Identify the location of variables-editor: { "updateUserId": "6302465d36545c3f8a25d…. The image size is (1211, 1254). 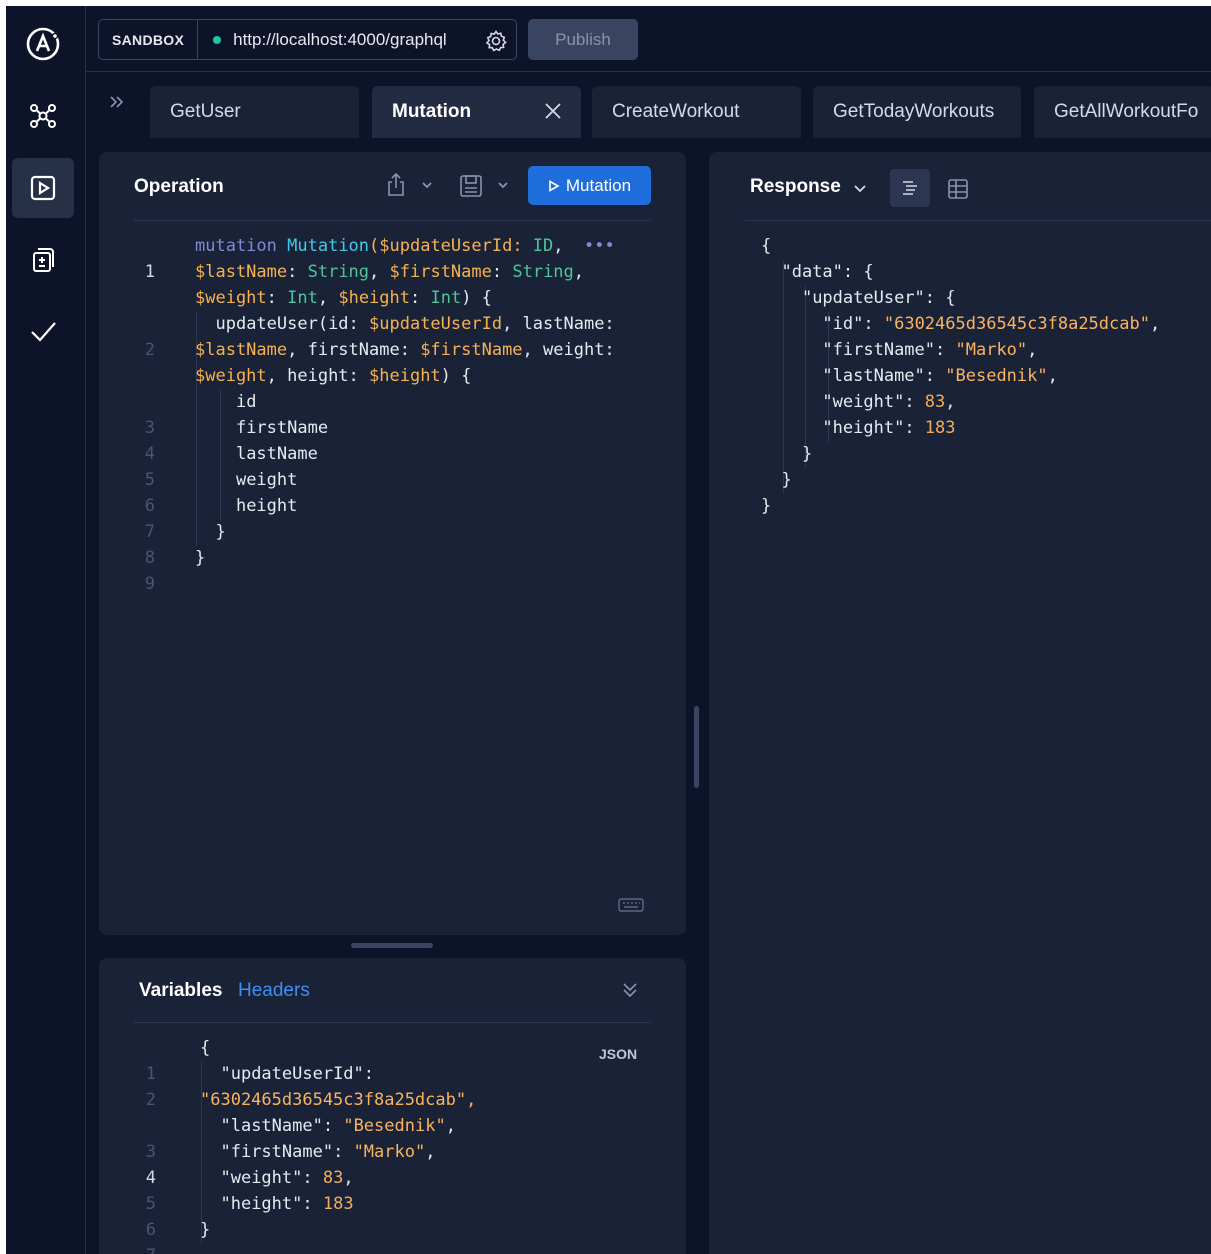
(338, 1139).